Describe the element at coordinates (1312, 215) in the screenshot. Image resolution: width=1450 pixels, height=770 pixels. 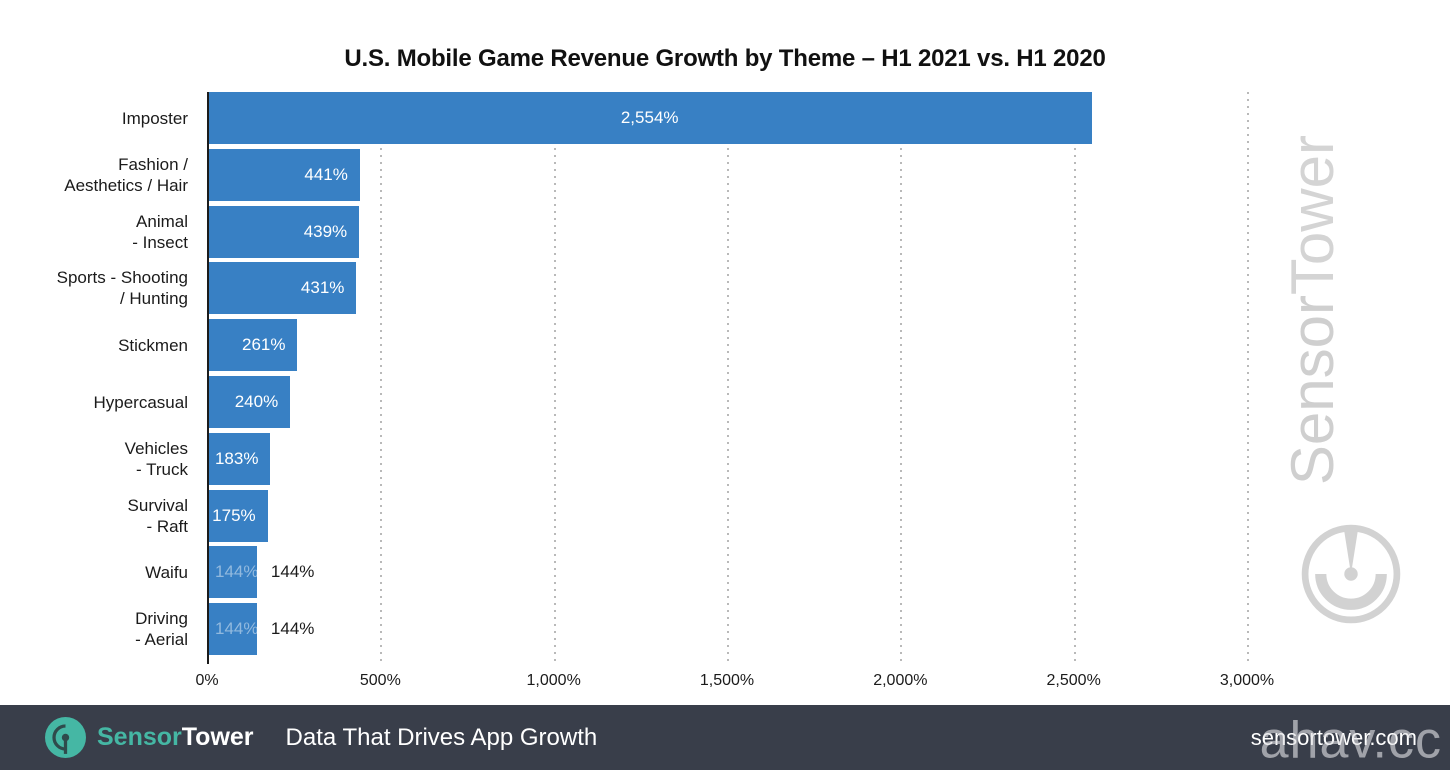
I see `watermark-tower-text: Tower` at that location.